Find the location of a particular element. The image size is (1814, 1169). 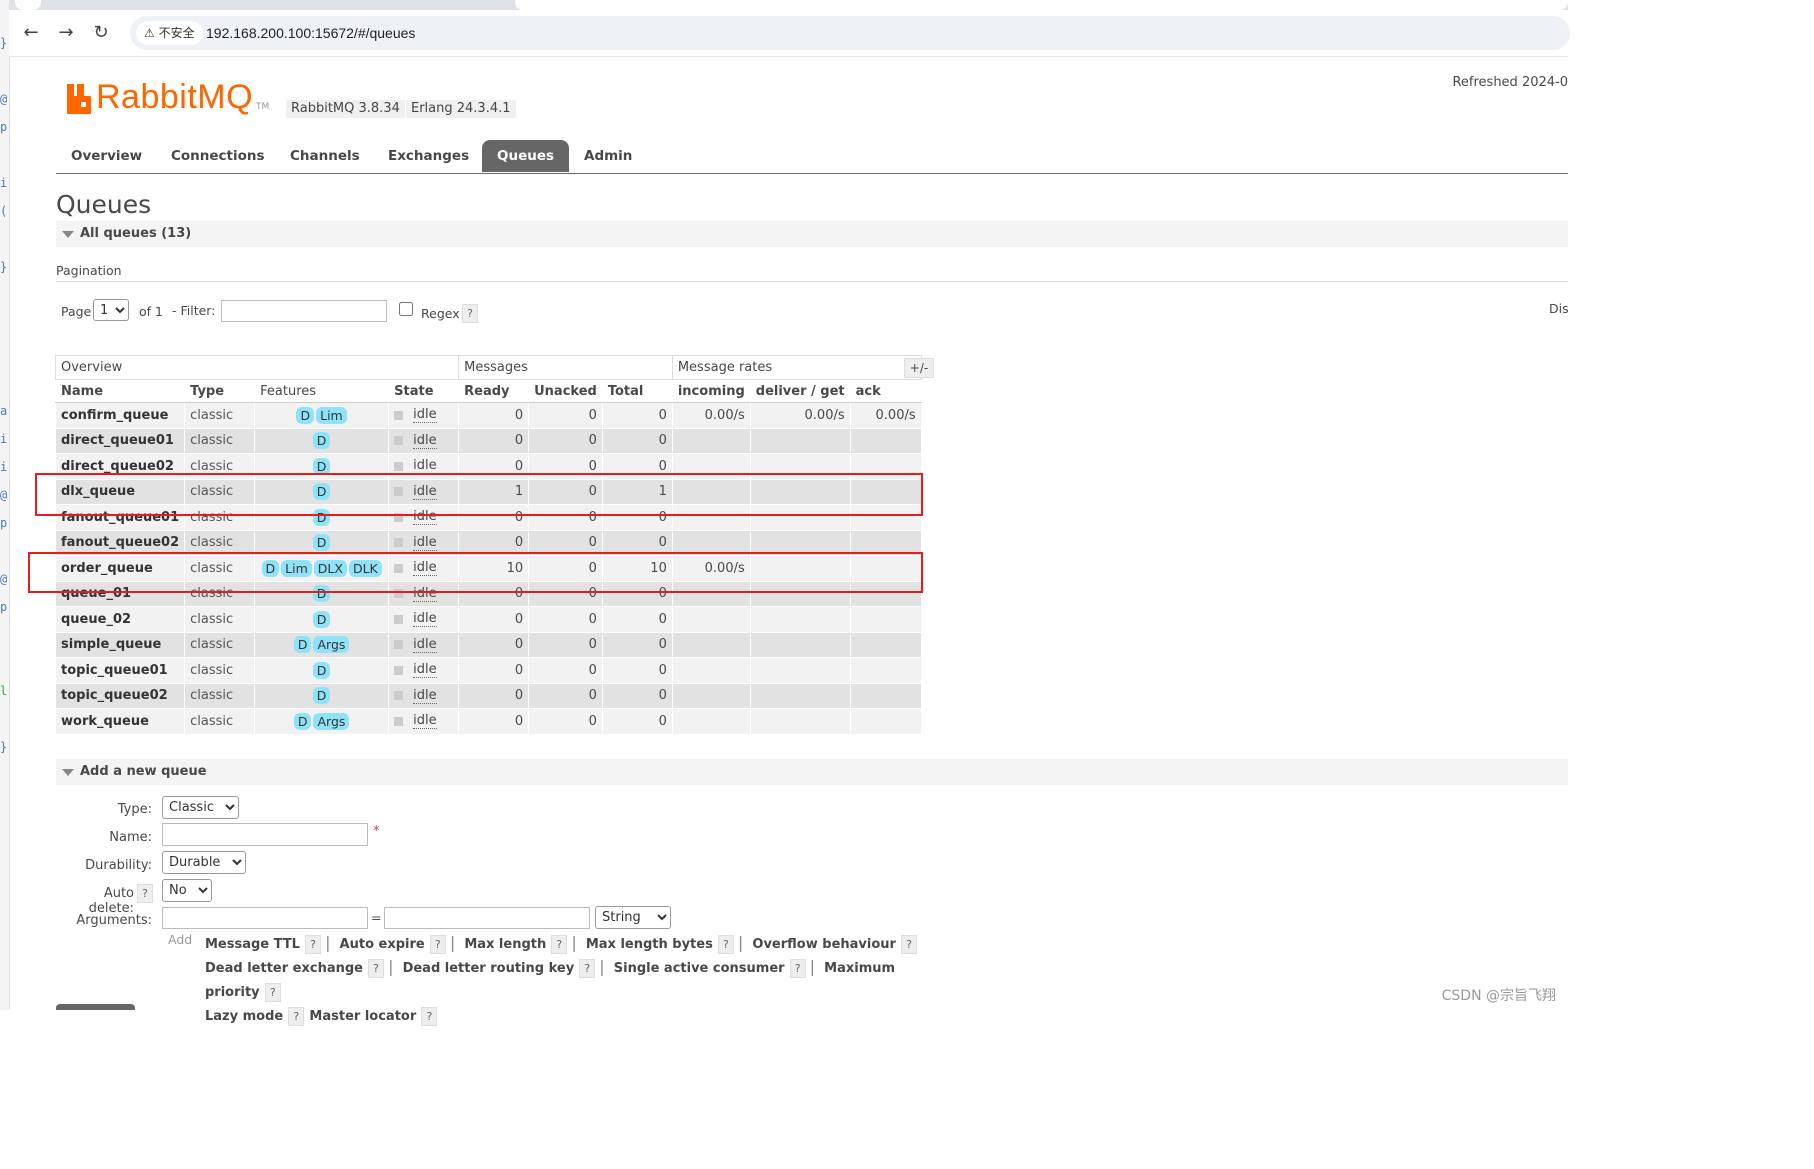

reload-icon: ↻ is located at coordinates (101, 33).